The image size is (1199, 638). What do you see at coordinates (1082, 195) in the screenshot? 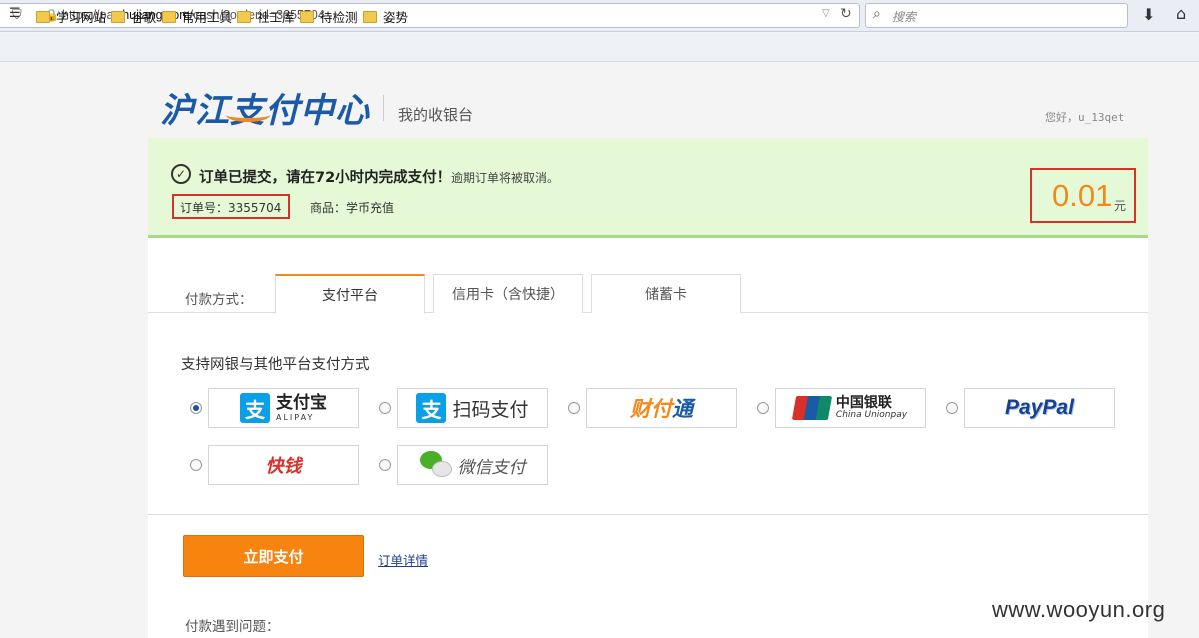
I see `order-amount: 0.01` at bounding box center [1082, 195].